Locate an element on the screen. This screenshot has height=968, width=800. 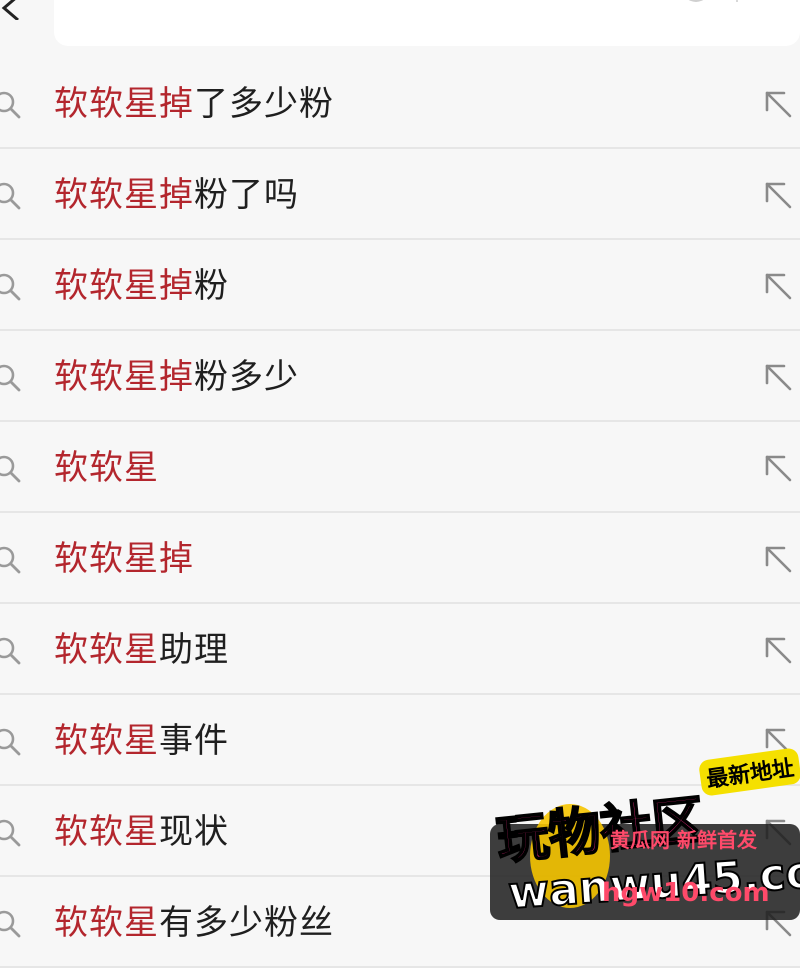
suggestion-text: 软软星掉粉了吗 is located at coordinates (176, 195).